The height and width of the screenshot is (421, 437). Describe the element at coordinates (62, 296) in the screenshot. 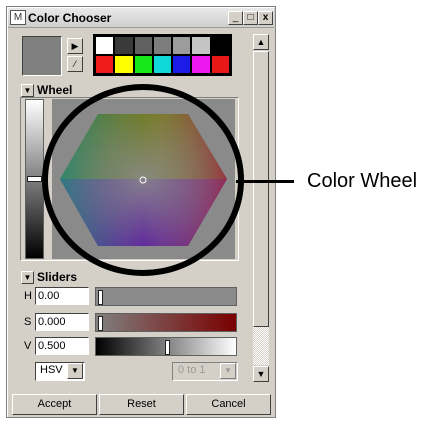

I see `hue-input: 0.00` at that location.